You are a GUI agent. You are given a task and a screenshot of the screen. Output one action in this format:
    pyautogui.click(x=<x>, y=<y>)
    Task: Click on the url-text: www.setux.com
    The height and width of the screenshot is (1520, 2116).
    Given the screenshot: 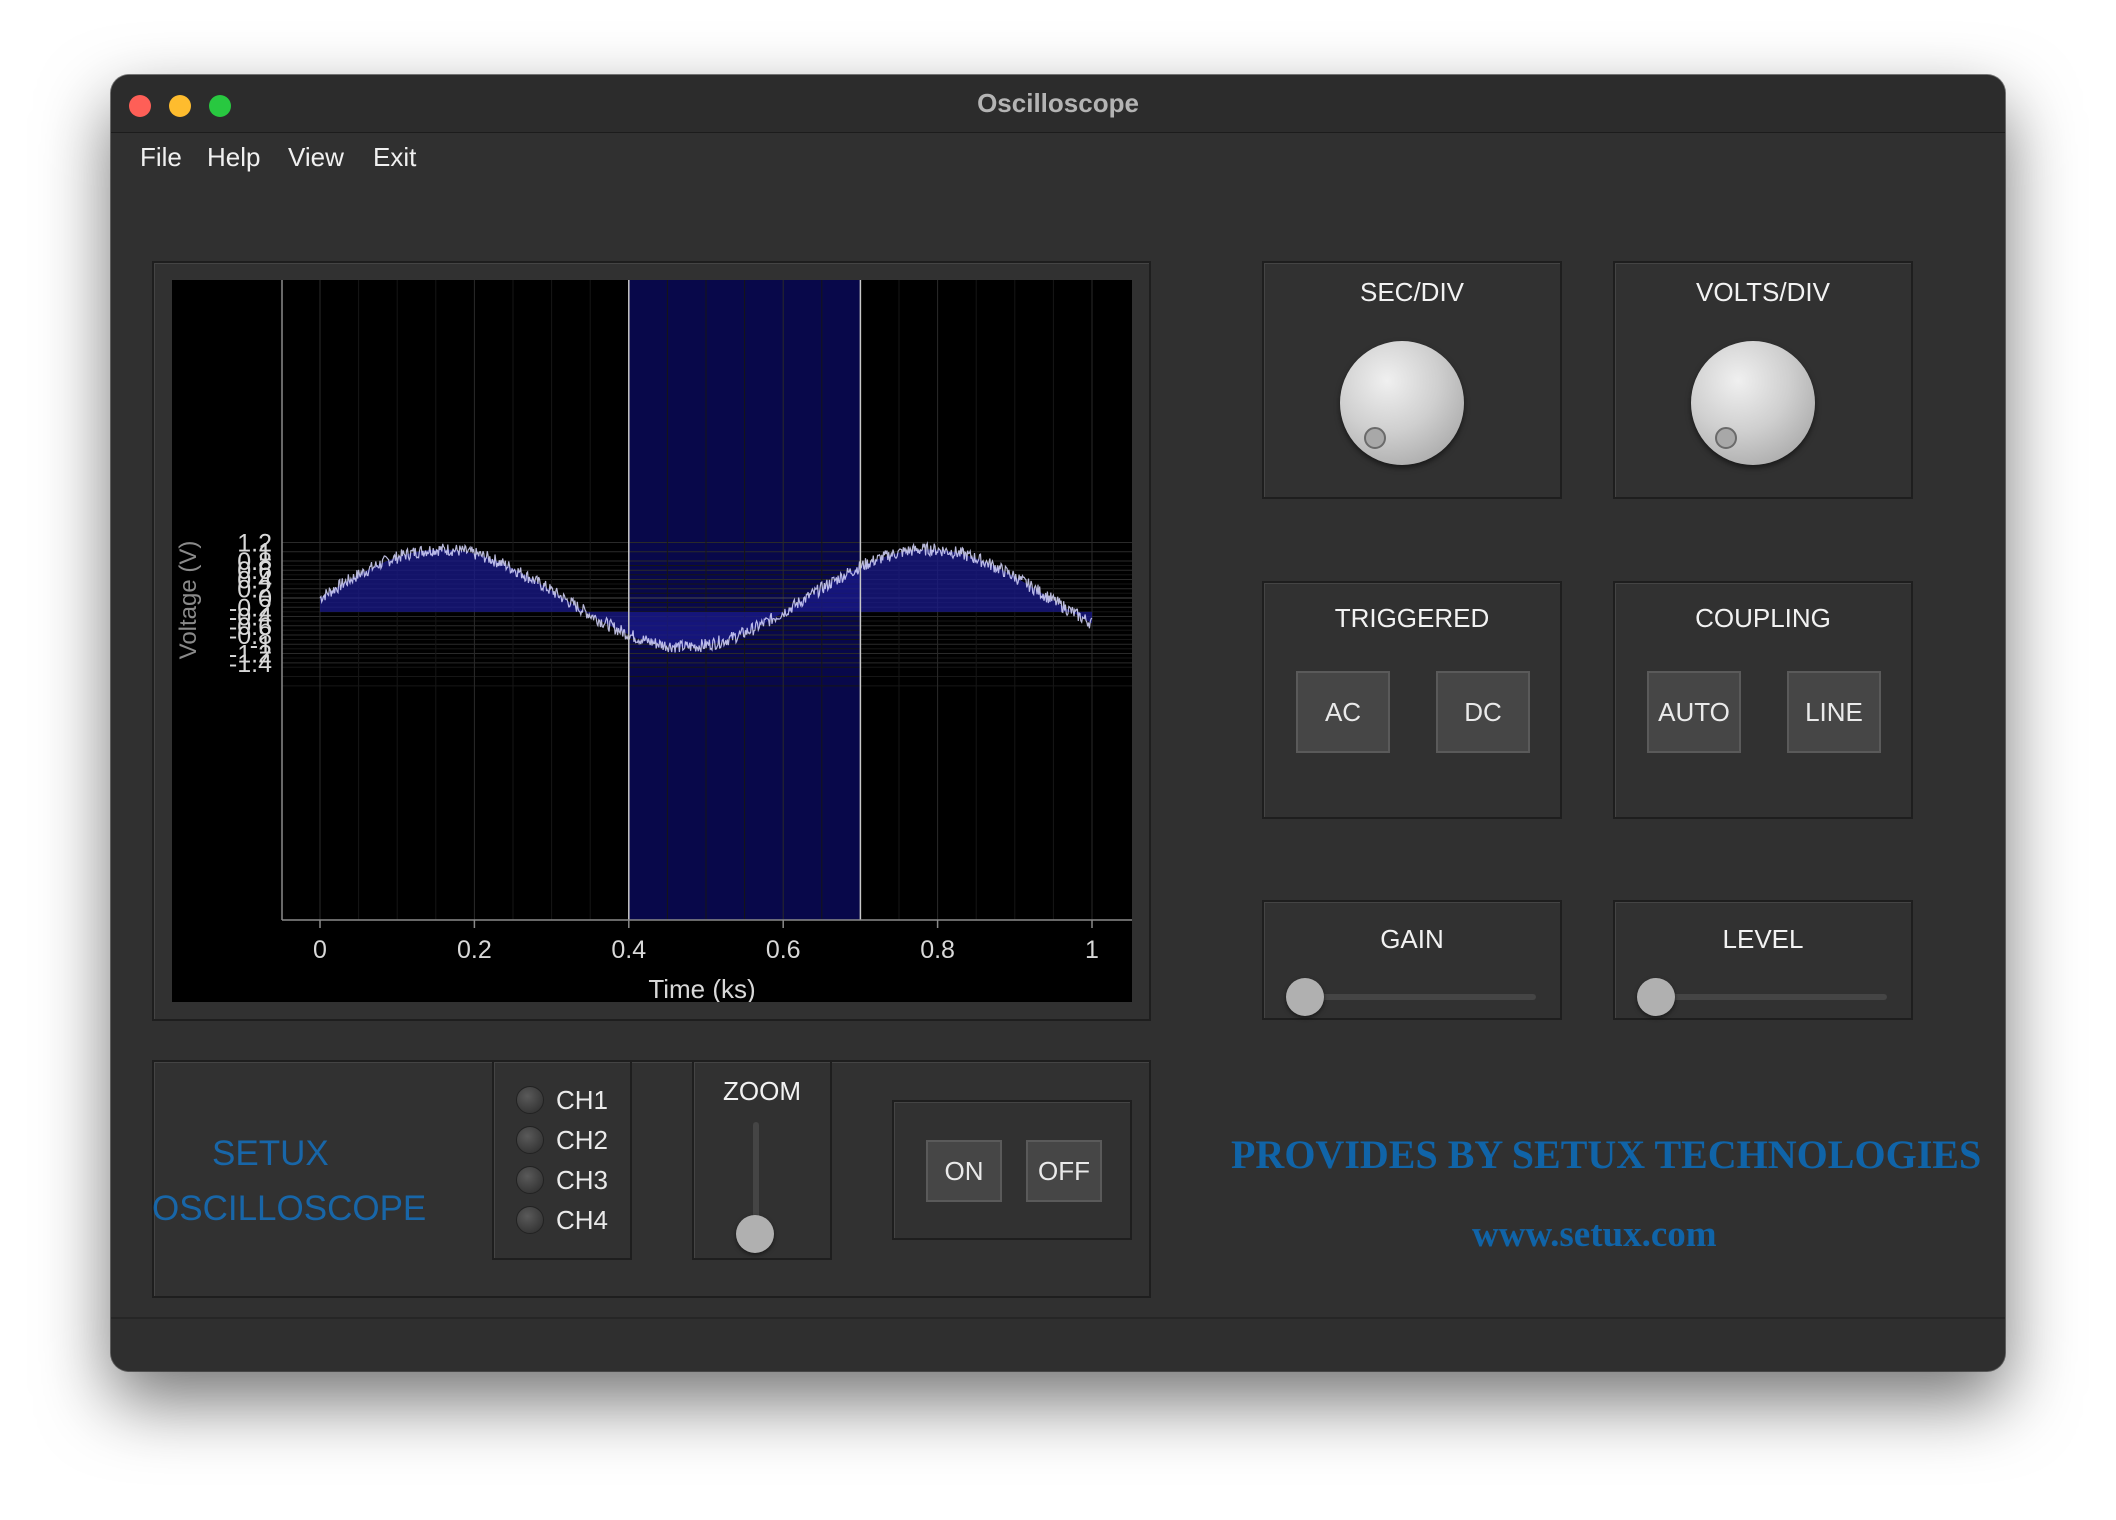 What is the action you would take?
    pyautogui.click(x=1594, y=1234)
    